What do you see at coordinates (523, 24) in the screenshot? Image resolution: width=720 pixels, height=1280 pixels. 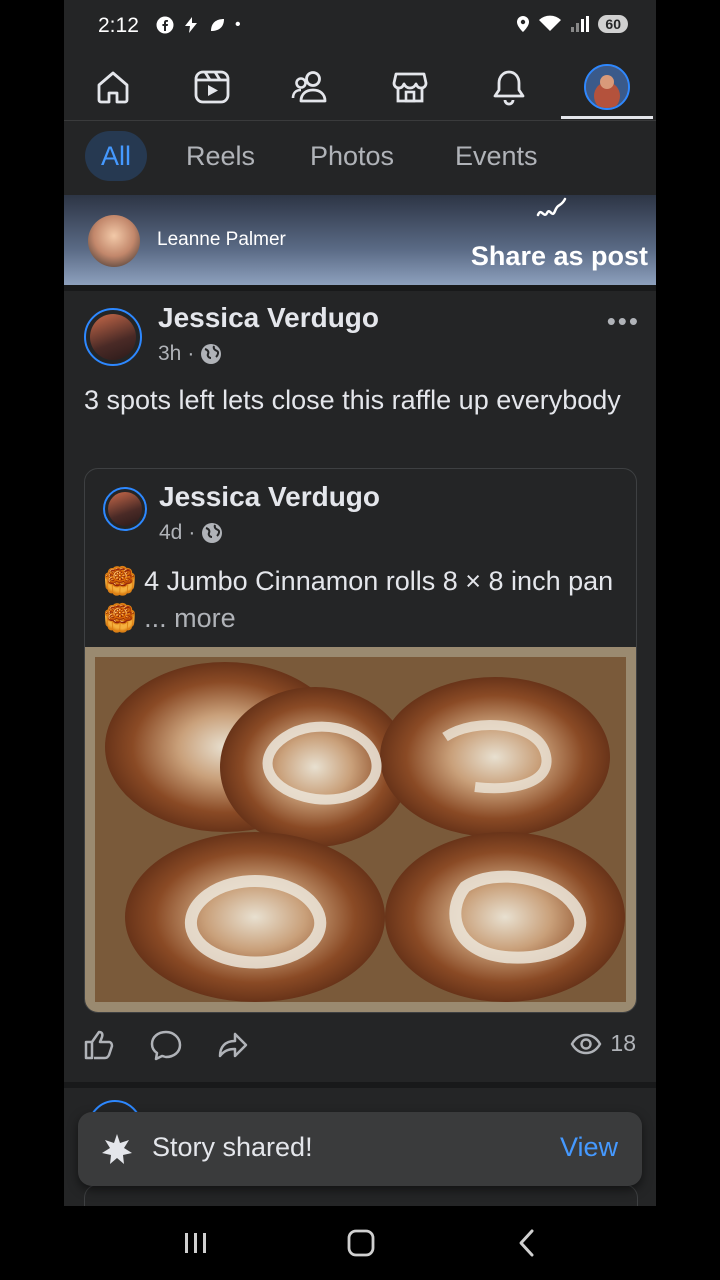 I see `location-icon` at bounding box center [523, 24].